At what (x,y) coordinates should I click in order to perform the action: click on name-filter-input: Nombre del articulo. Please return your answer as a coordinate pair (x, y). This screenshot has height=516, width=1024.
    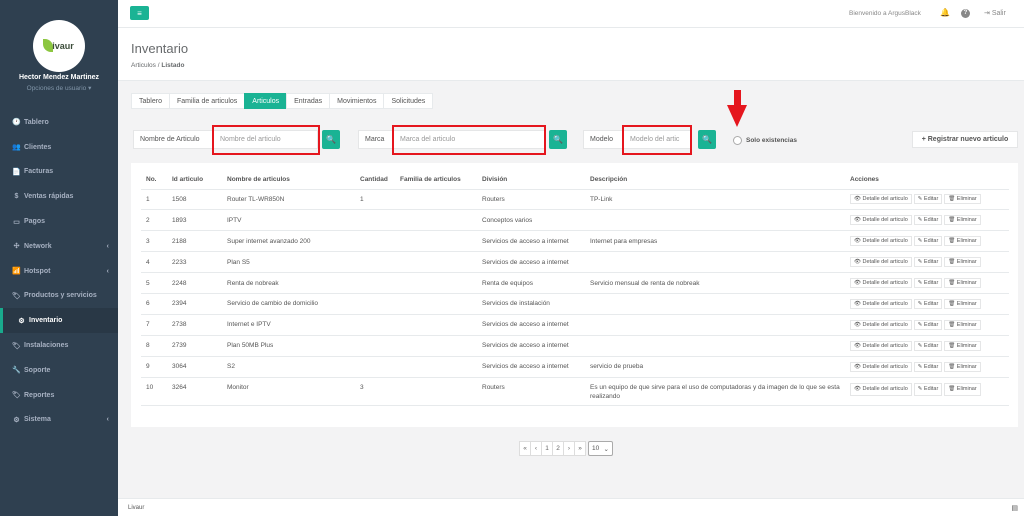
    Looking at the image, I should click on (265, 139).